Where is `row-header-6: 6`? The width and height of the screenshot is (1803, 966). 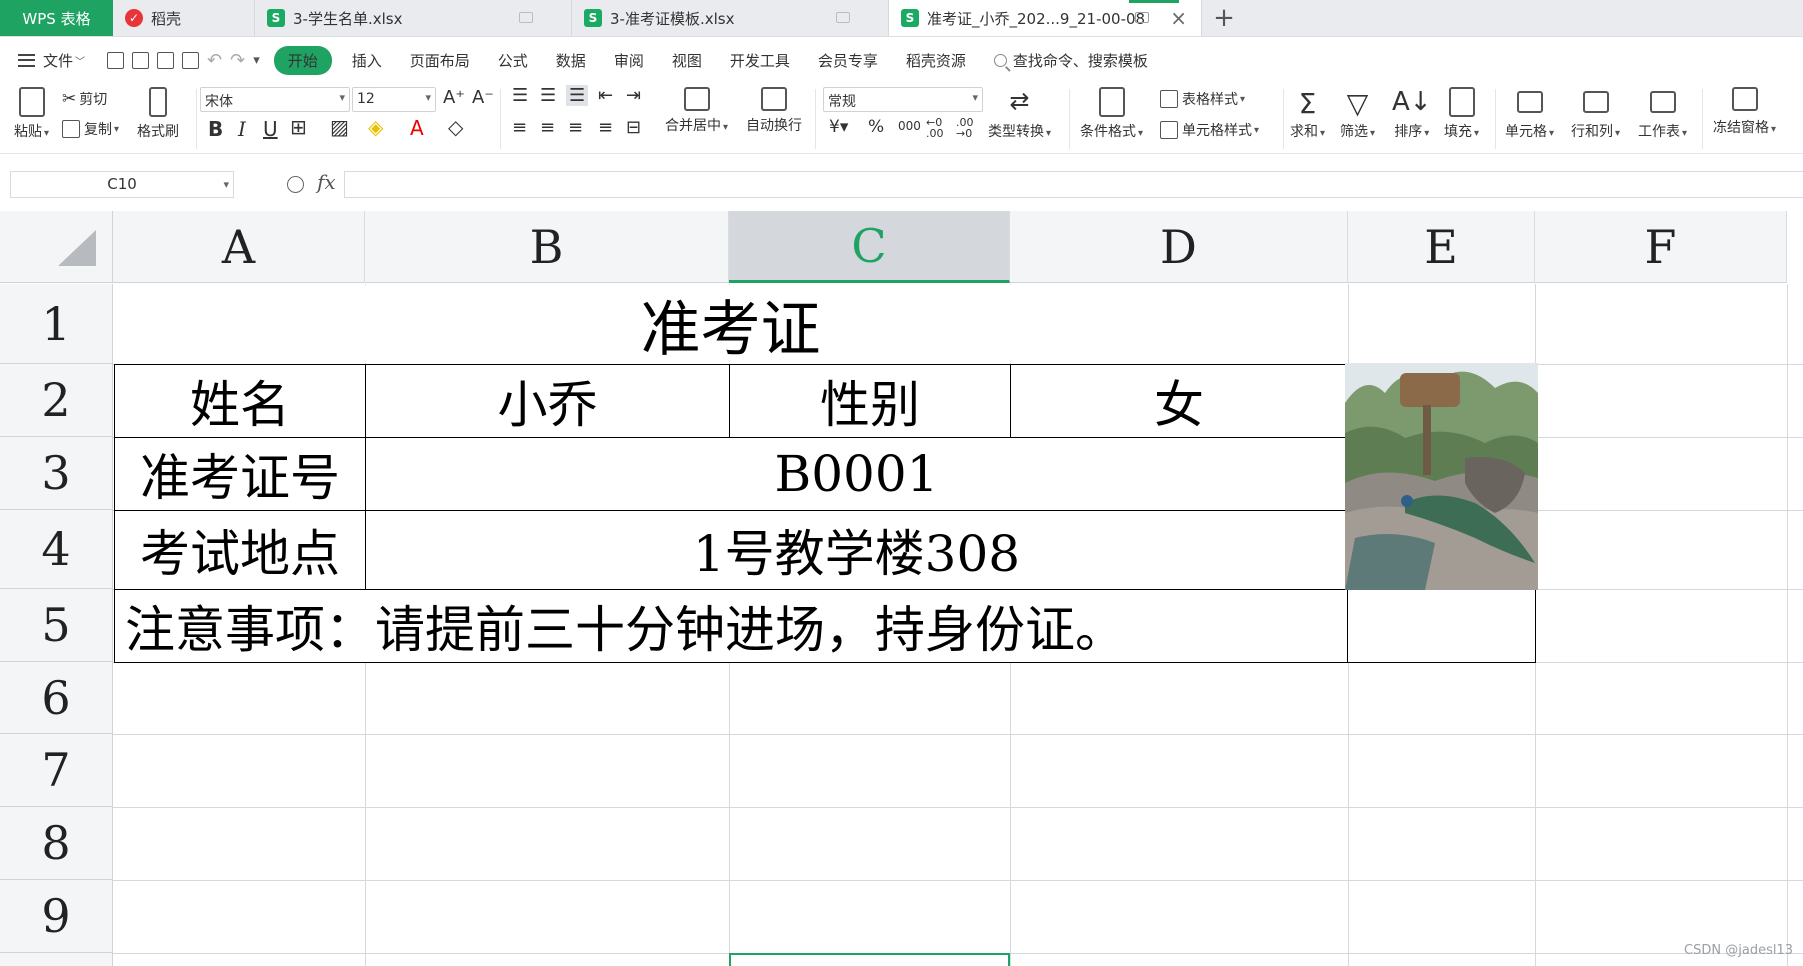 row-header-6: 6 is located at coordinates (56, 698).